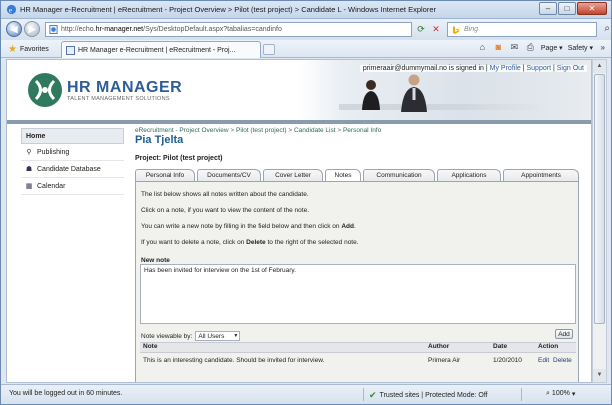 The width and height of the screenshot is (612, 405). I want to click on safety-menu: Safety ▾, so click(580, 48).